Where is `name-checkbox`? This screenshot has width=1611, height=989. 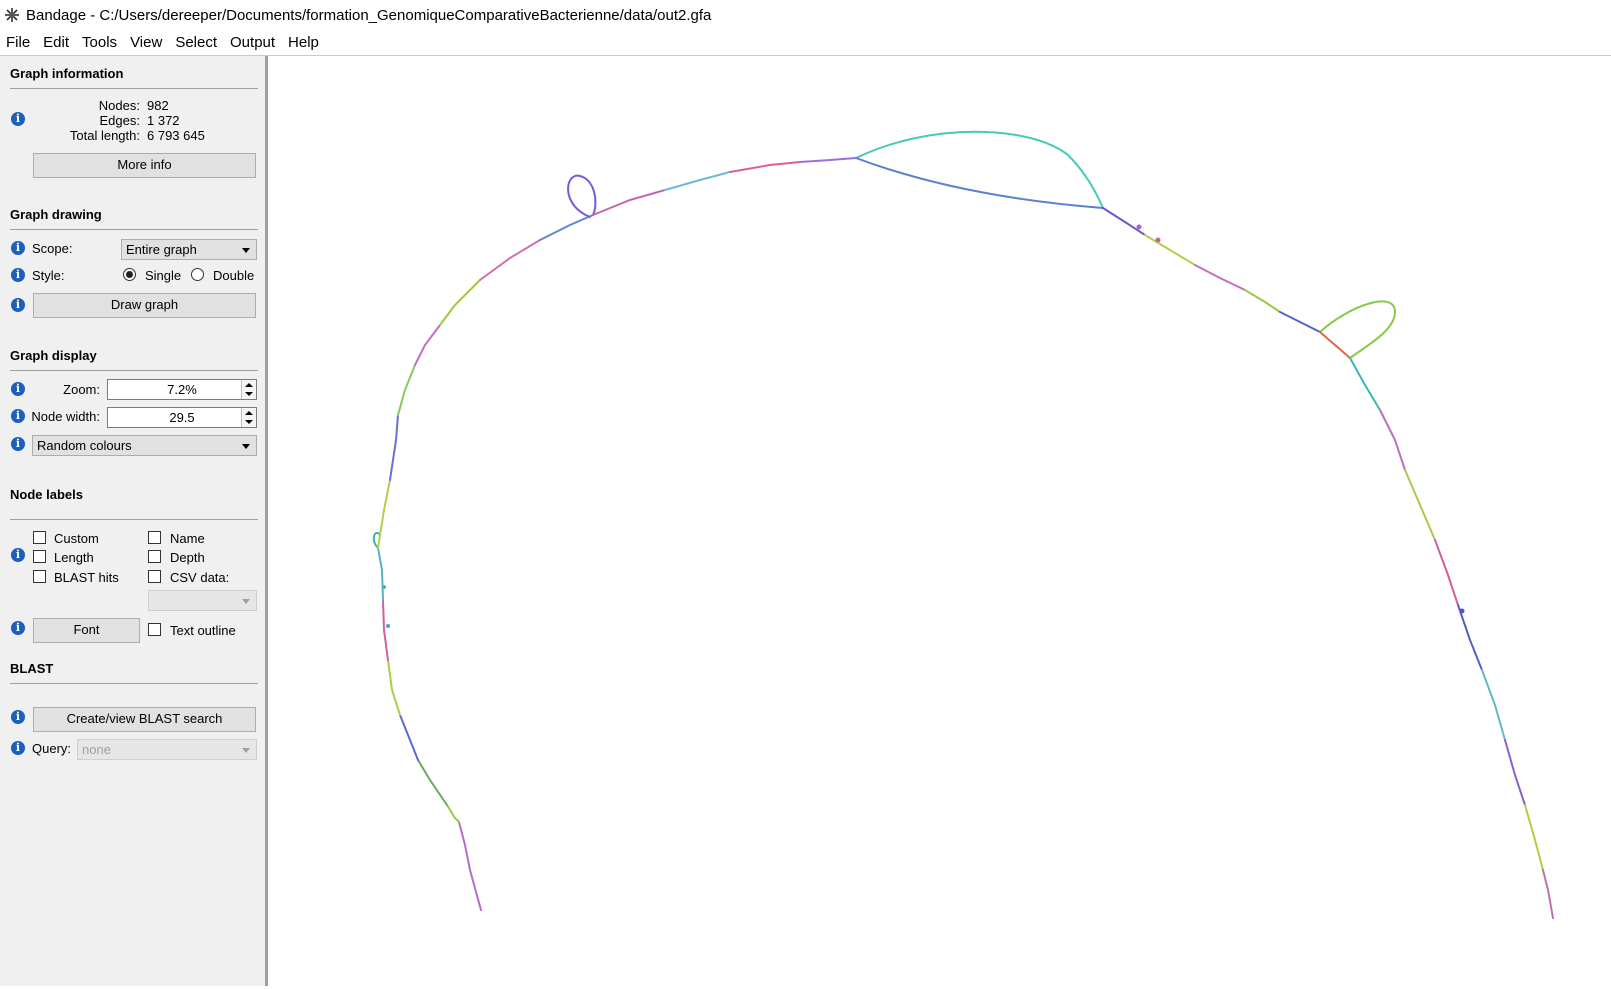
name-checkbox is located at coordinates (154, 537).